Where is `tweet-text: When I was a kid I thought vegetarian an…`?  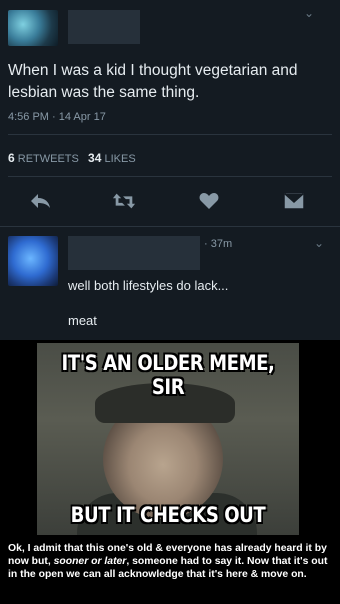
tweet-text: When I was a kid I thought vegetarian an… is located at coordinates (153, 81).